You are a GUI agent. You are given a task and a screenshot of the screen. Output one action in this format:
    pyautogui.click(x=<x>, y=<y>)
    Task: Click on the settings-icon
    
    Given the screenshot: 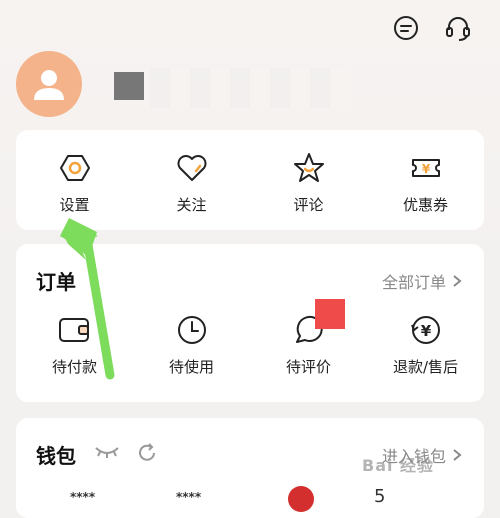 What is the action you would take?
    pyautogui.click(x=75, y=168)
    